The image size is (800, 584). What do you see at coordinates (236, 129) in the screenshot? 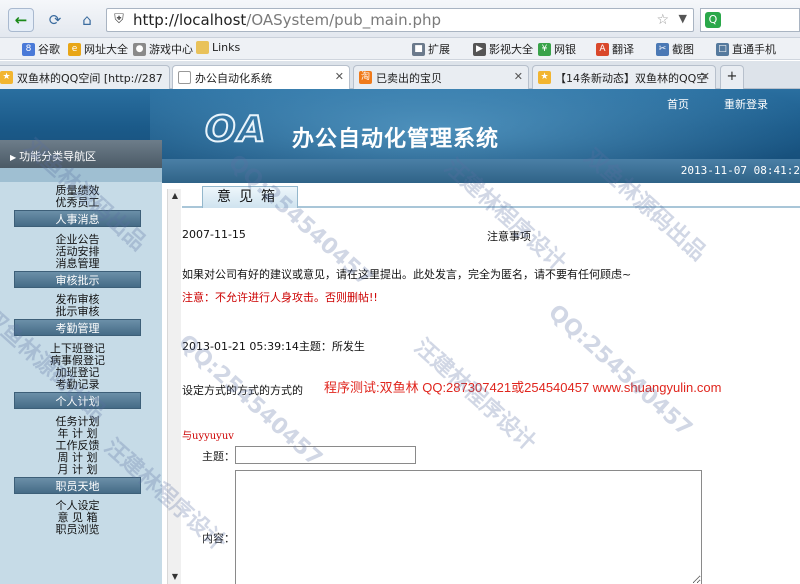
I see `logo: OA` at bounding box center [236, 129].